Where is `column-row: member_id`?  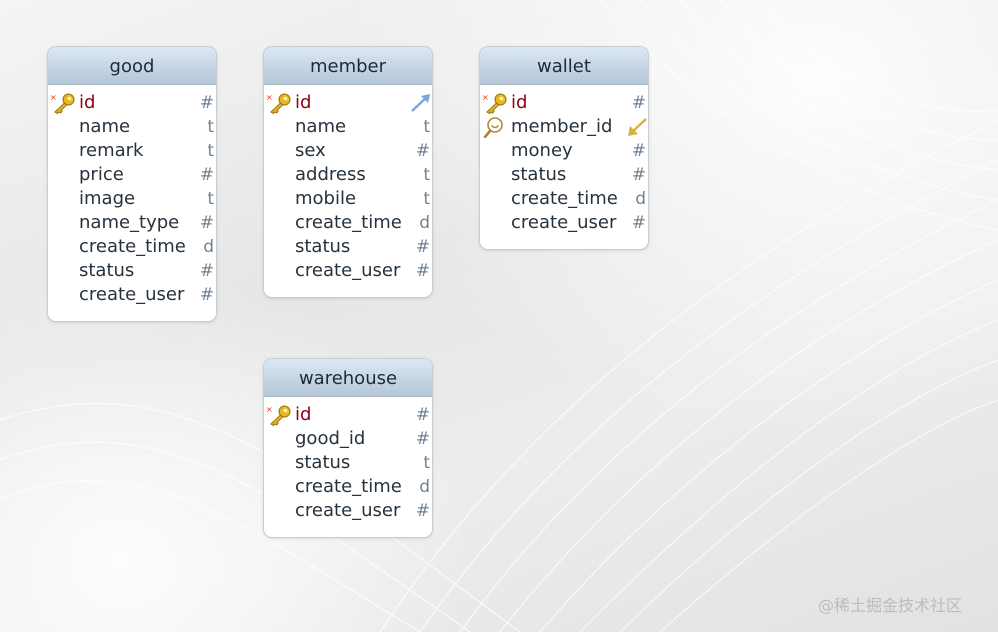
column-row: member_id is located at coordinates (564, 127).